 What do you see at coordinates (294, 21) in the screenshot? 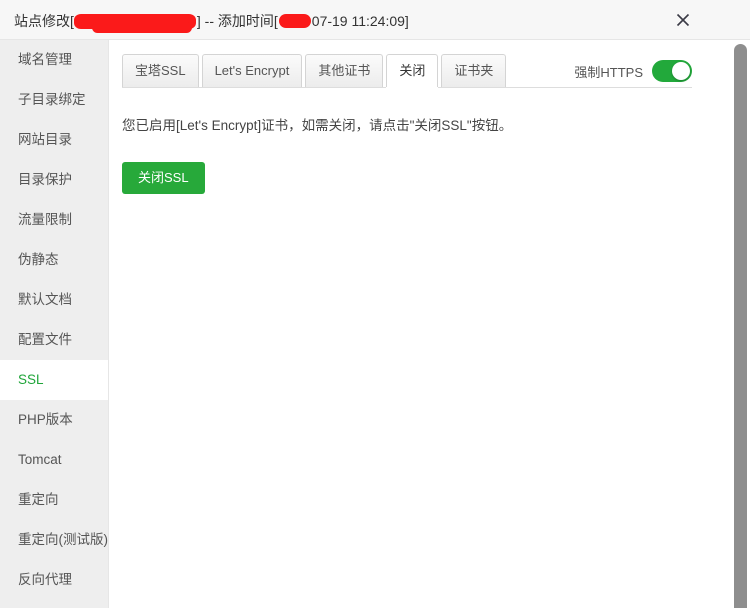
I see `redacted-year` at bounding box center [294, 21].